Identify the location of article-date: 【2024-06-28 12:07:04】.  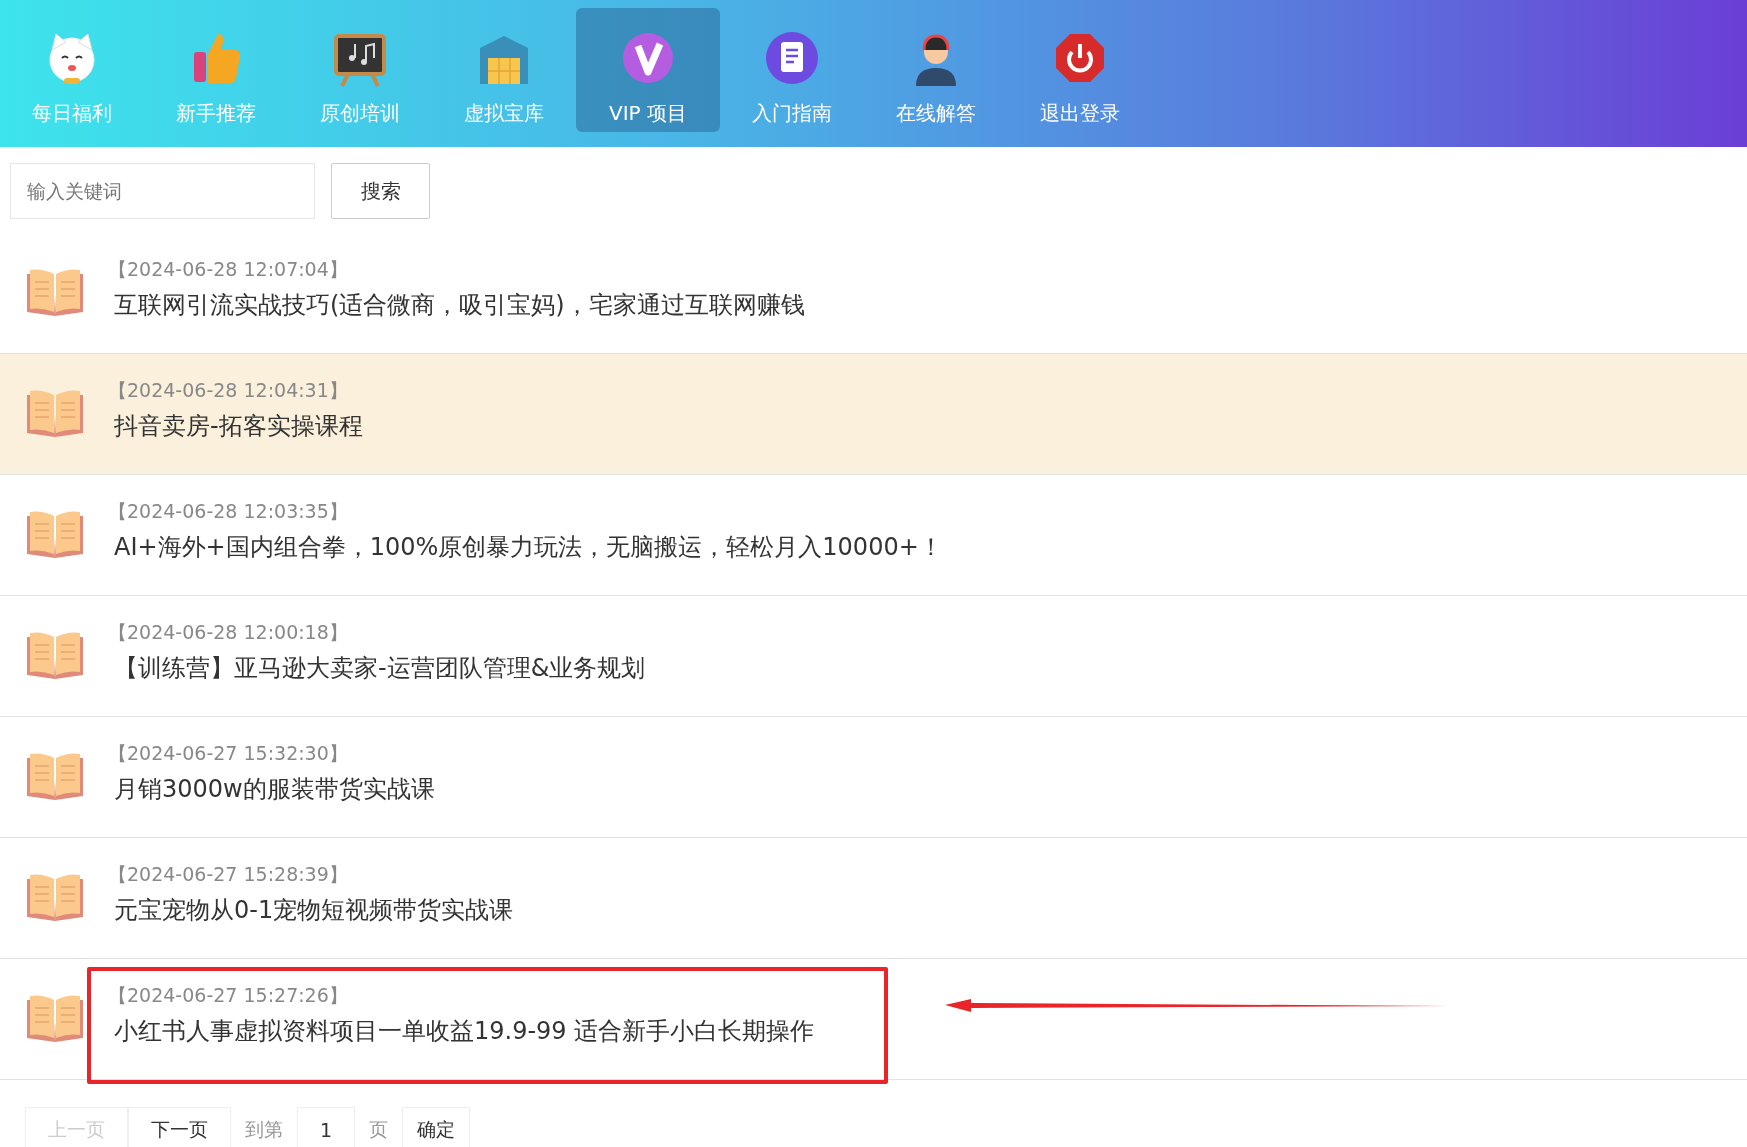
(228, 269).